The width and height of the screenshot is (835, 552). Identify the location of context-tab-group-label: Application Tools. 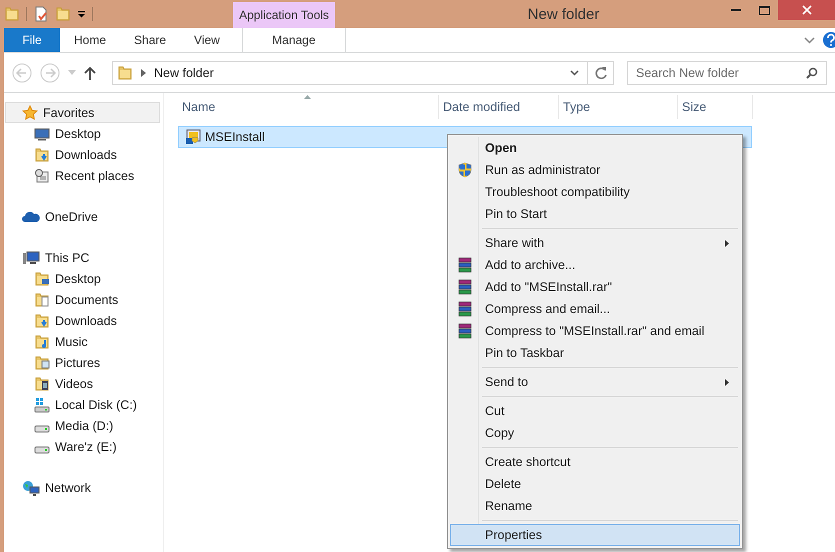
(284, 15).